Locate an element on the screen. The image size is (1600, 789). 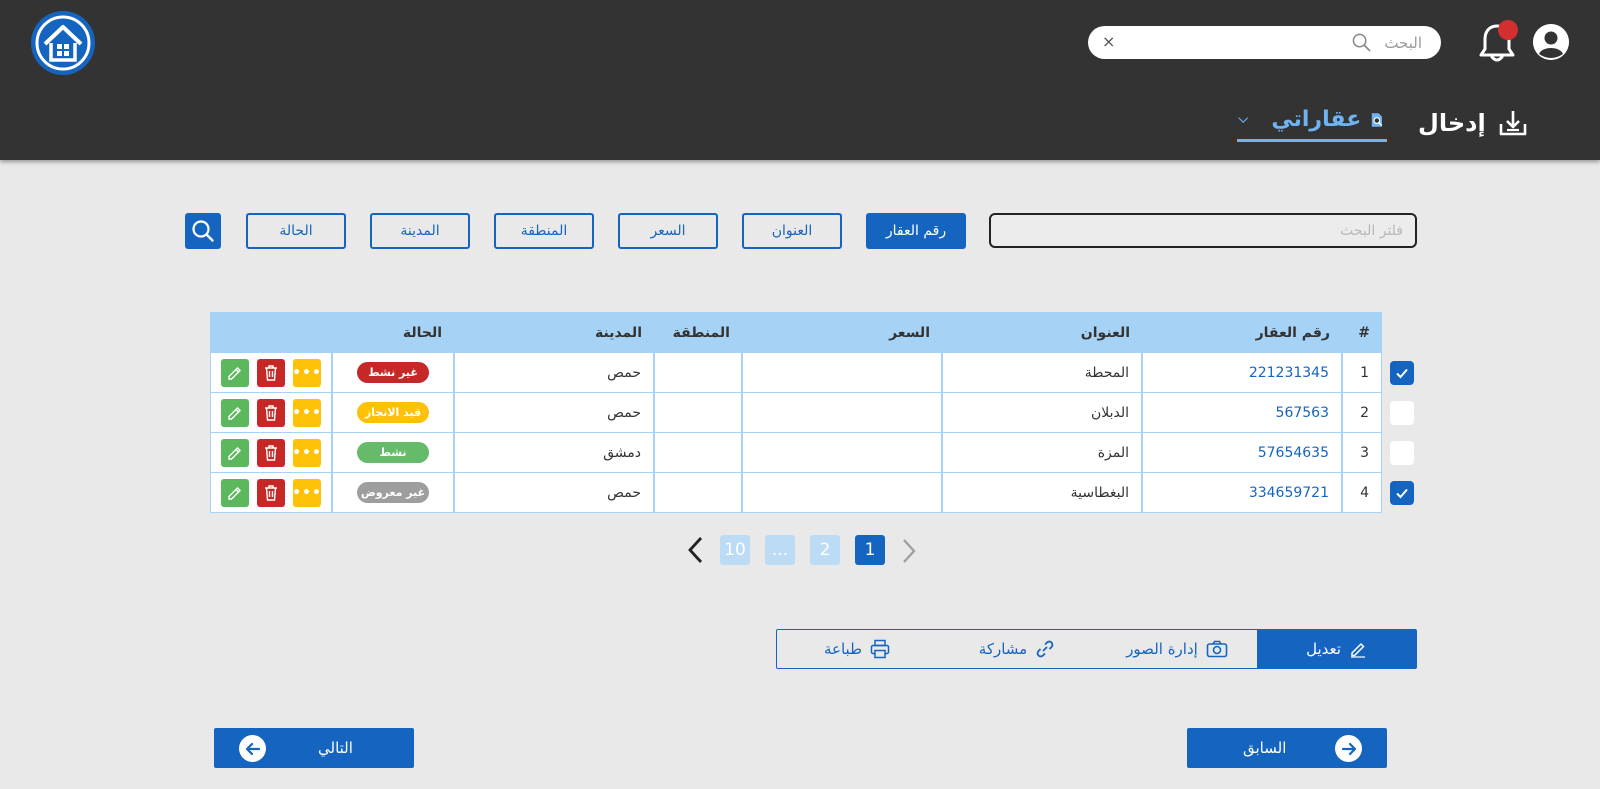
header-search: × is located at coordinates (1264, 42).